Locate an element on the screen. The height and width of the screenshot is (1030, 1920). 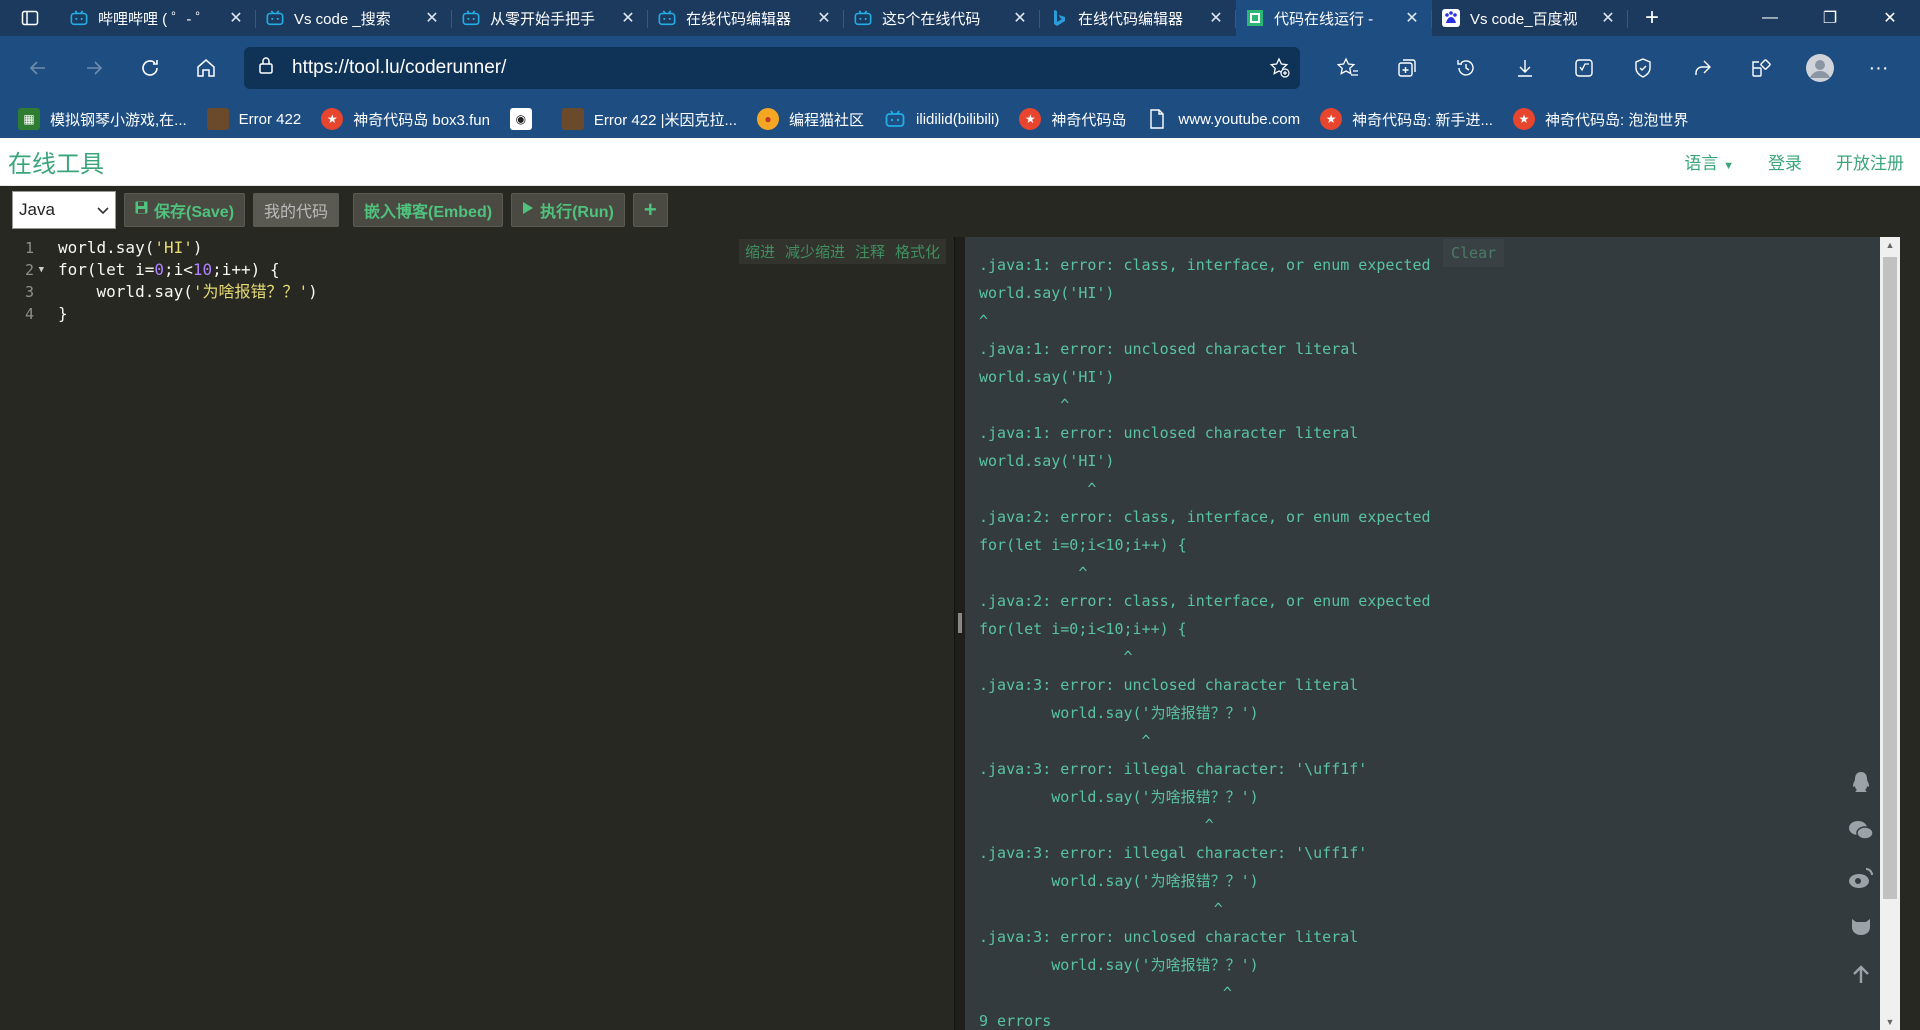
my-code-label: 我的代码 is located at coordinates (296, 212).